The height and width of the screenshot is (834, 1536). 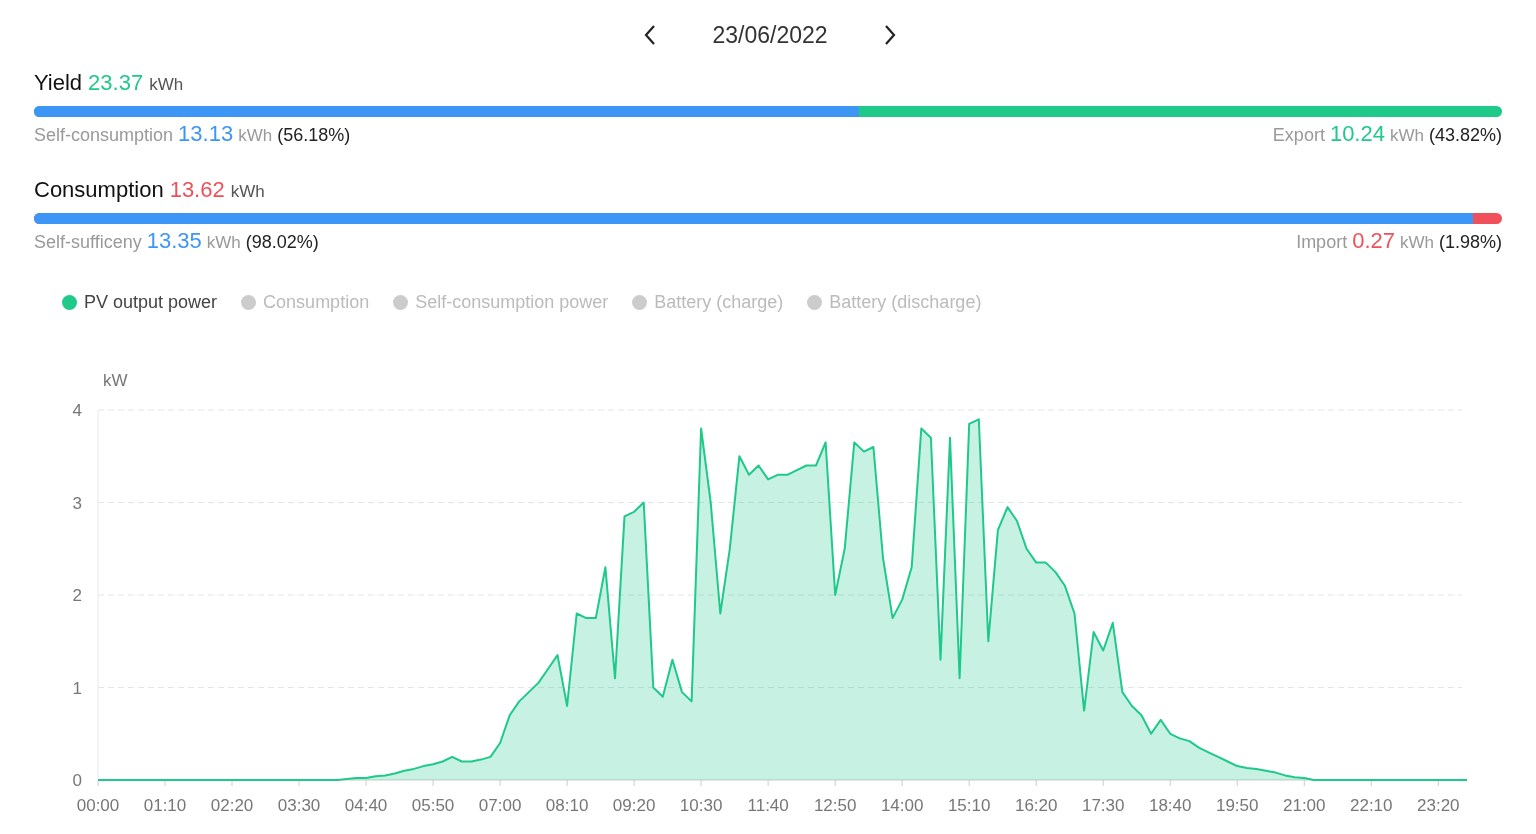 What do you see at coordinates (165, 805) in the screenshot?
I see `axis-tick-label: 01:10` at bounding box center [165, 805].